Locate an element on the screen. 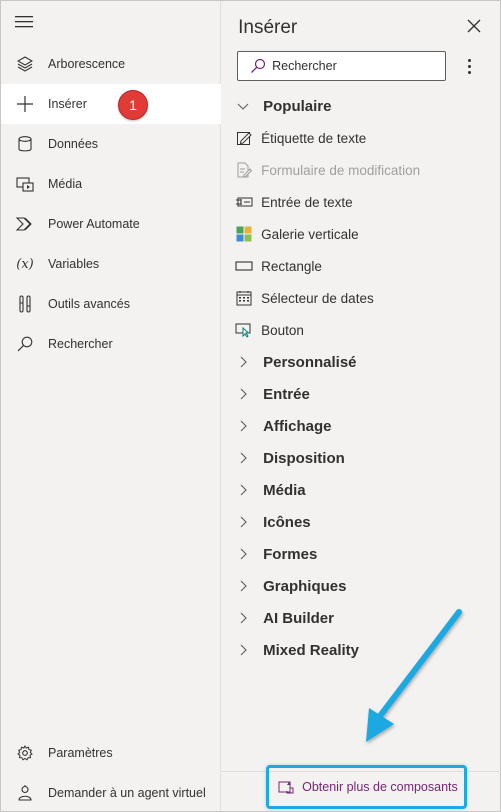  tools-icon is located at coordinates (25, 304).